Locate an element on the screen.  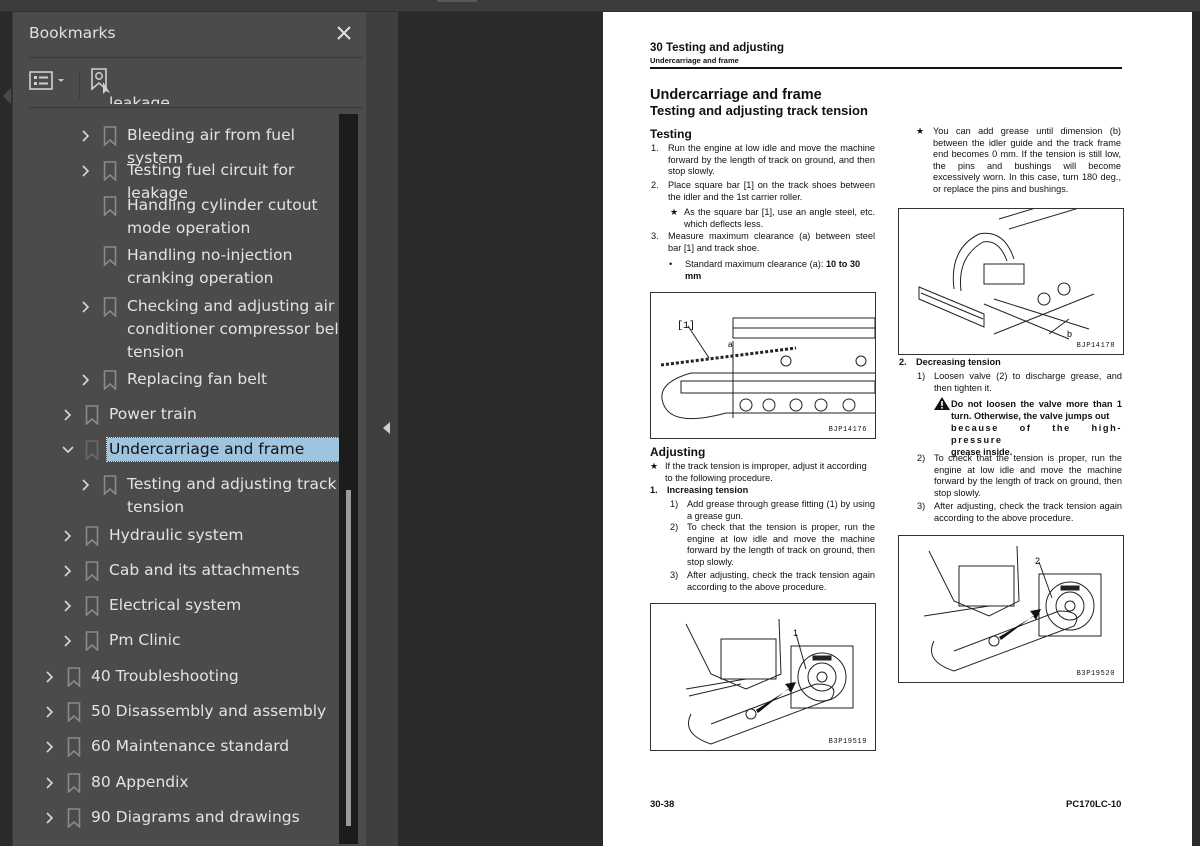
close-panel-button is located at coordinates (344, 33).